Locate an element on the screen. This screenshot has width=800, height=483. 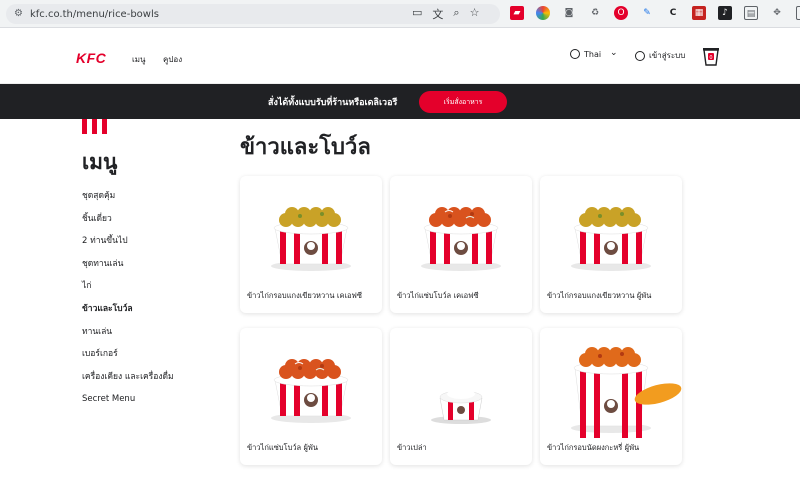
user-icon is located at coordinates (640, 55).